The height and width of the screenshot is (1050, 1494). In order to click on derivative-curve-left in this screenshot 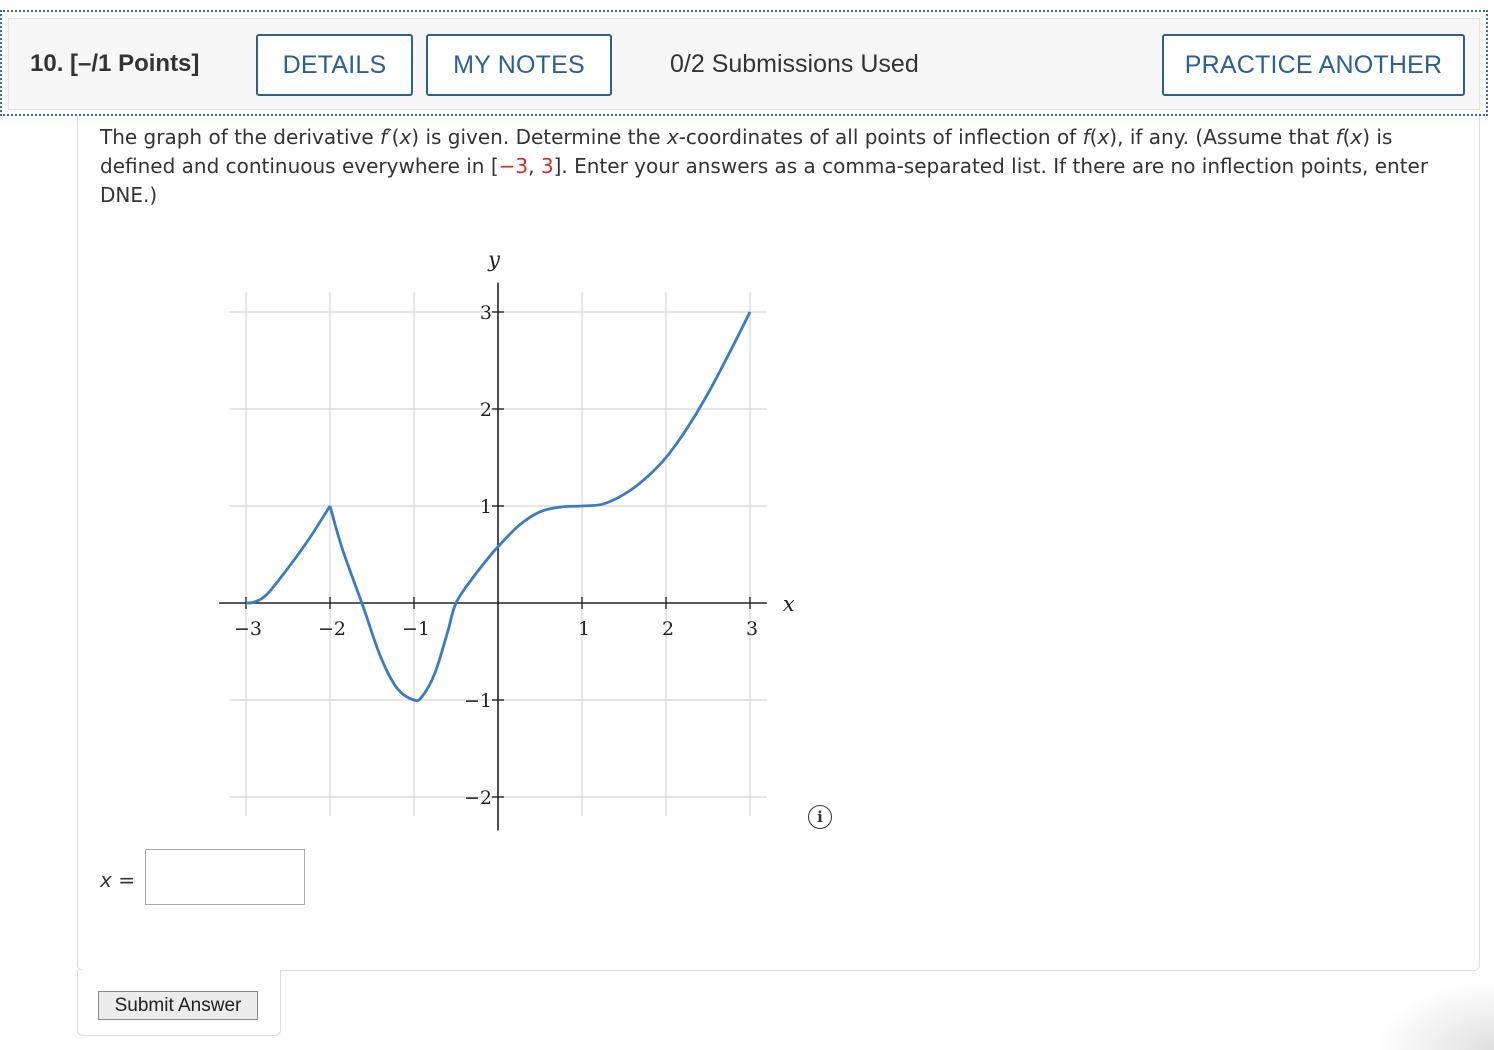, I will do `click(288, 555)`.